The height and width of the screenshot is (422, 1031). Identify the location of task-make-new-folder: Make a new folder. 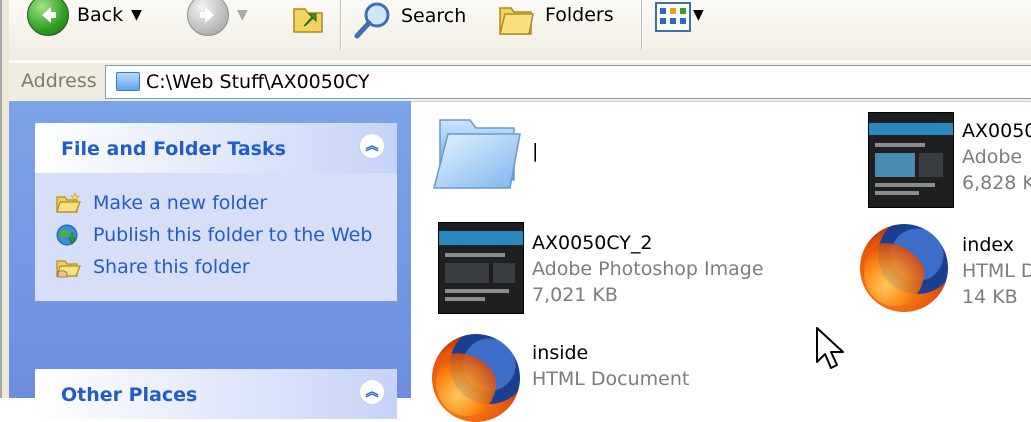
(216, 203).